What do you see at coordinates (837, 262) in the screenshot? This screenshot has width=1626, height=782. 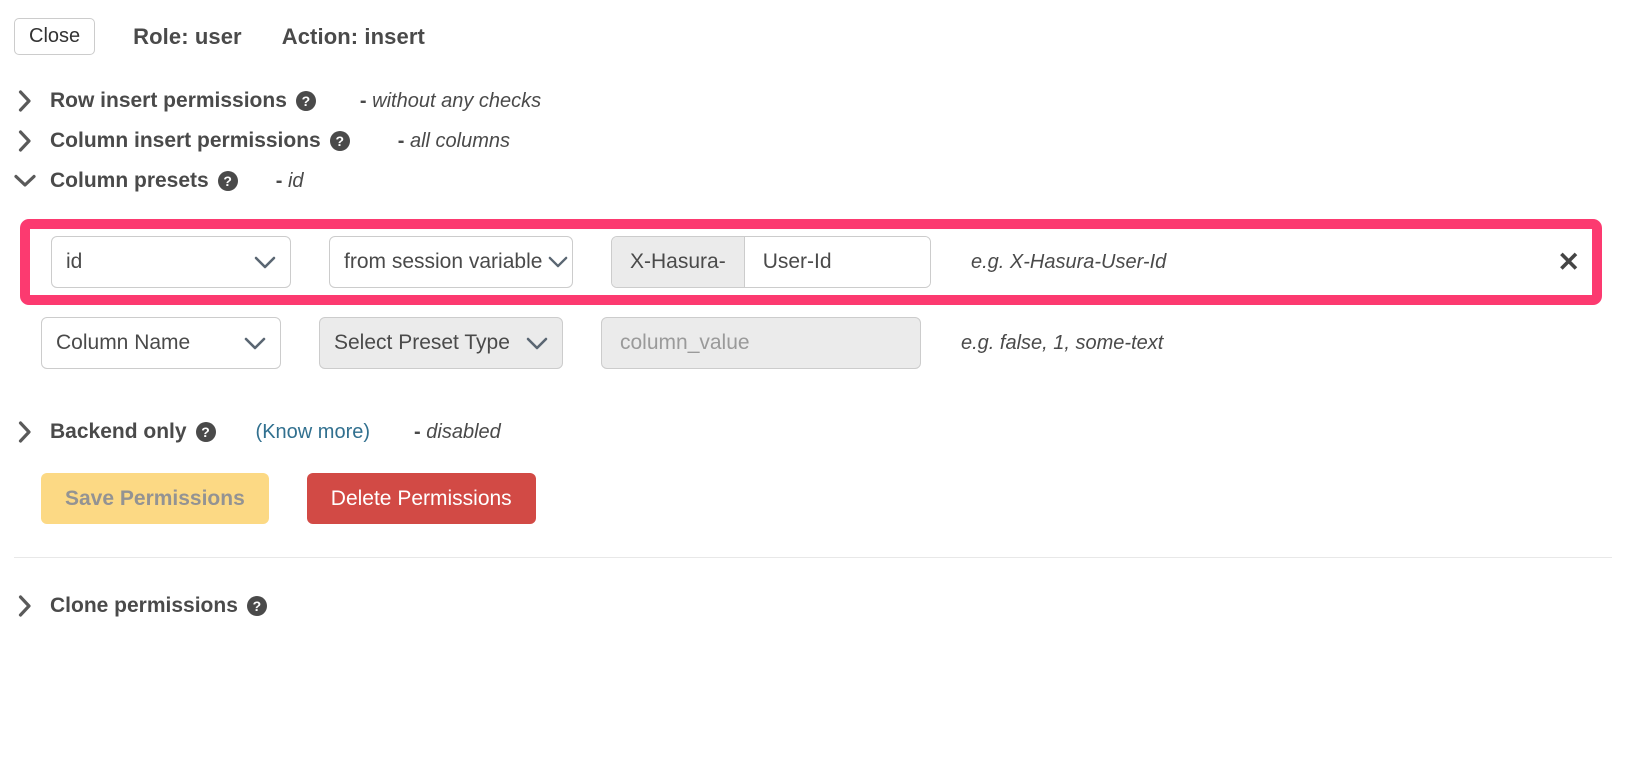 I see `session-variable-input` at bounding box center [837, 262].